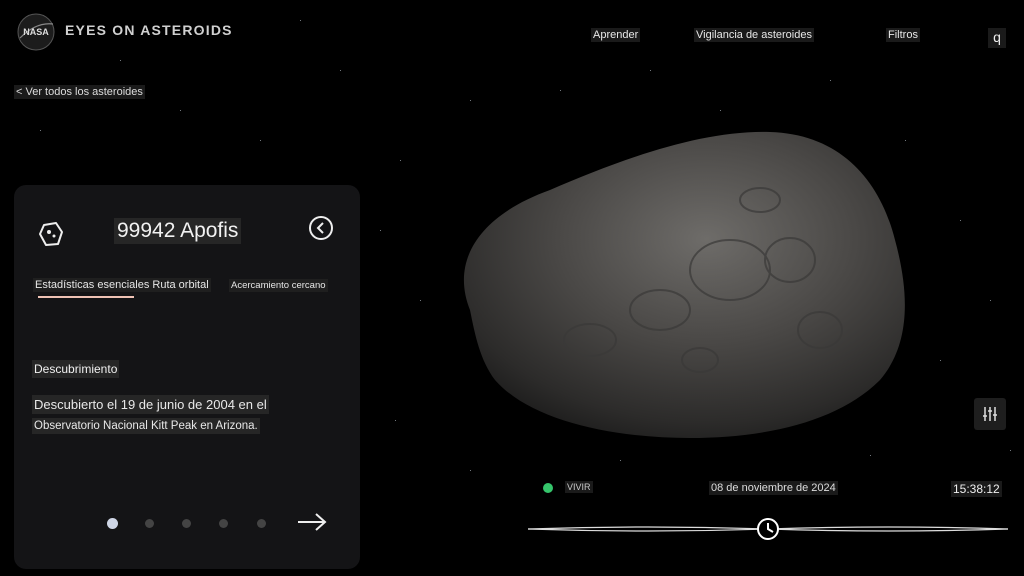  What do you see at coordinates (76, 369) in the screenshot?
I see `section-heading: Descubrimiento` at bounding box center [76, 369].